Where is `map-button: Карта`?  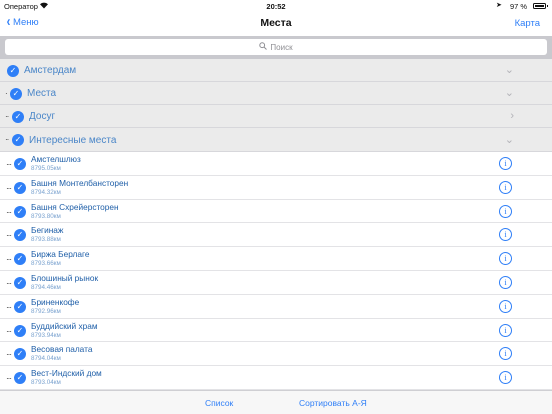
map-button: Карта is located at coordinates (527, 23).